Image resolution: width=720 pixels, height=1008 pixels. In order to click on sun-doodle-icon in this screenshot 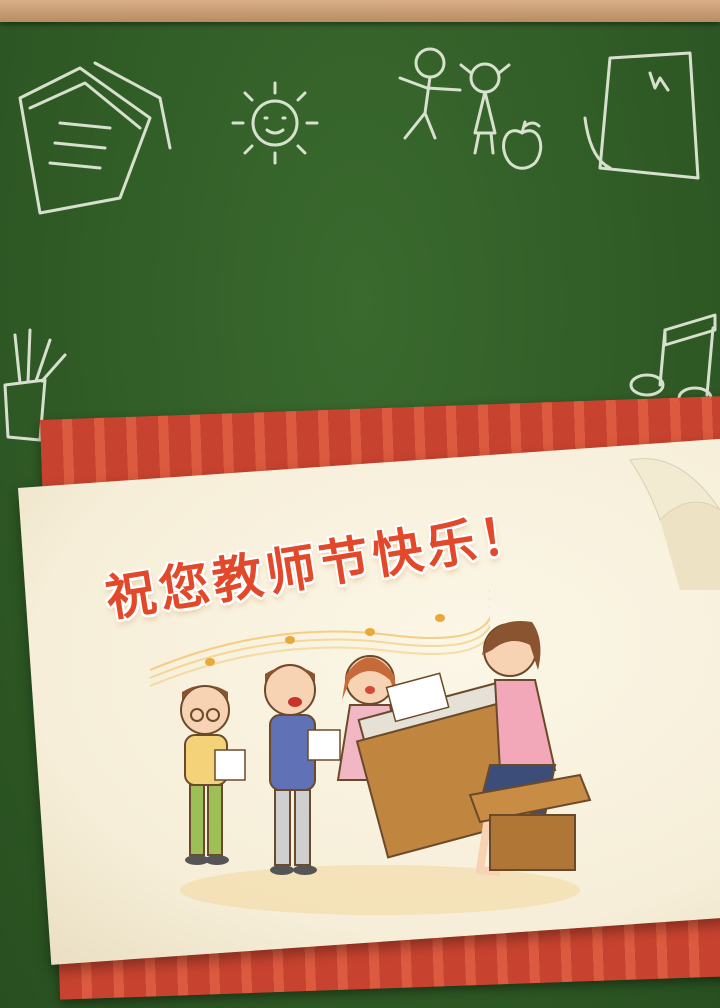, I will do `click(275, 123)`.